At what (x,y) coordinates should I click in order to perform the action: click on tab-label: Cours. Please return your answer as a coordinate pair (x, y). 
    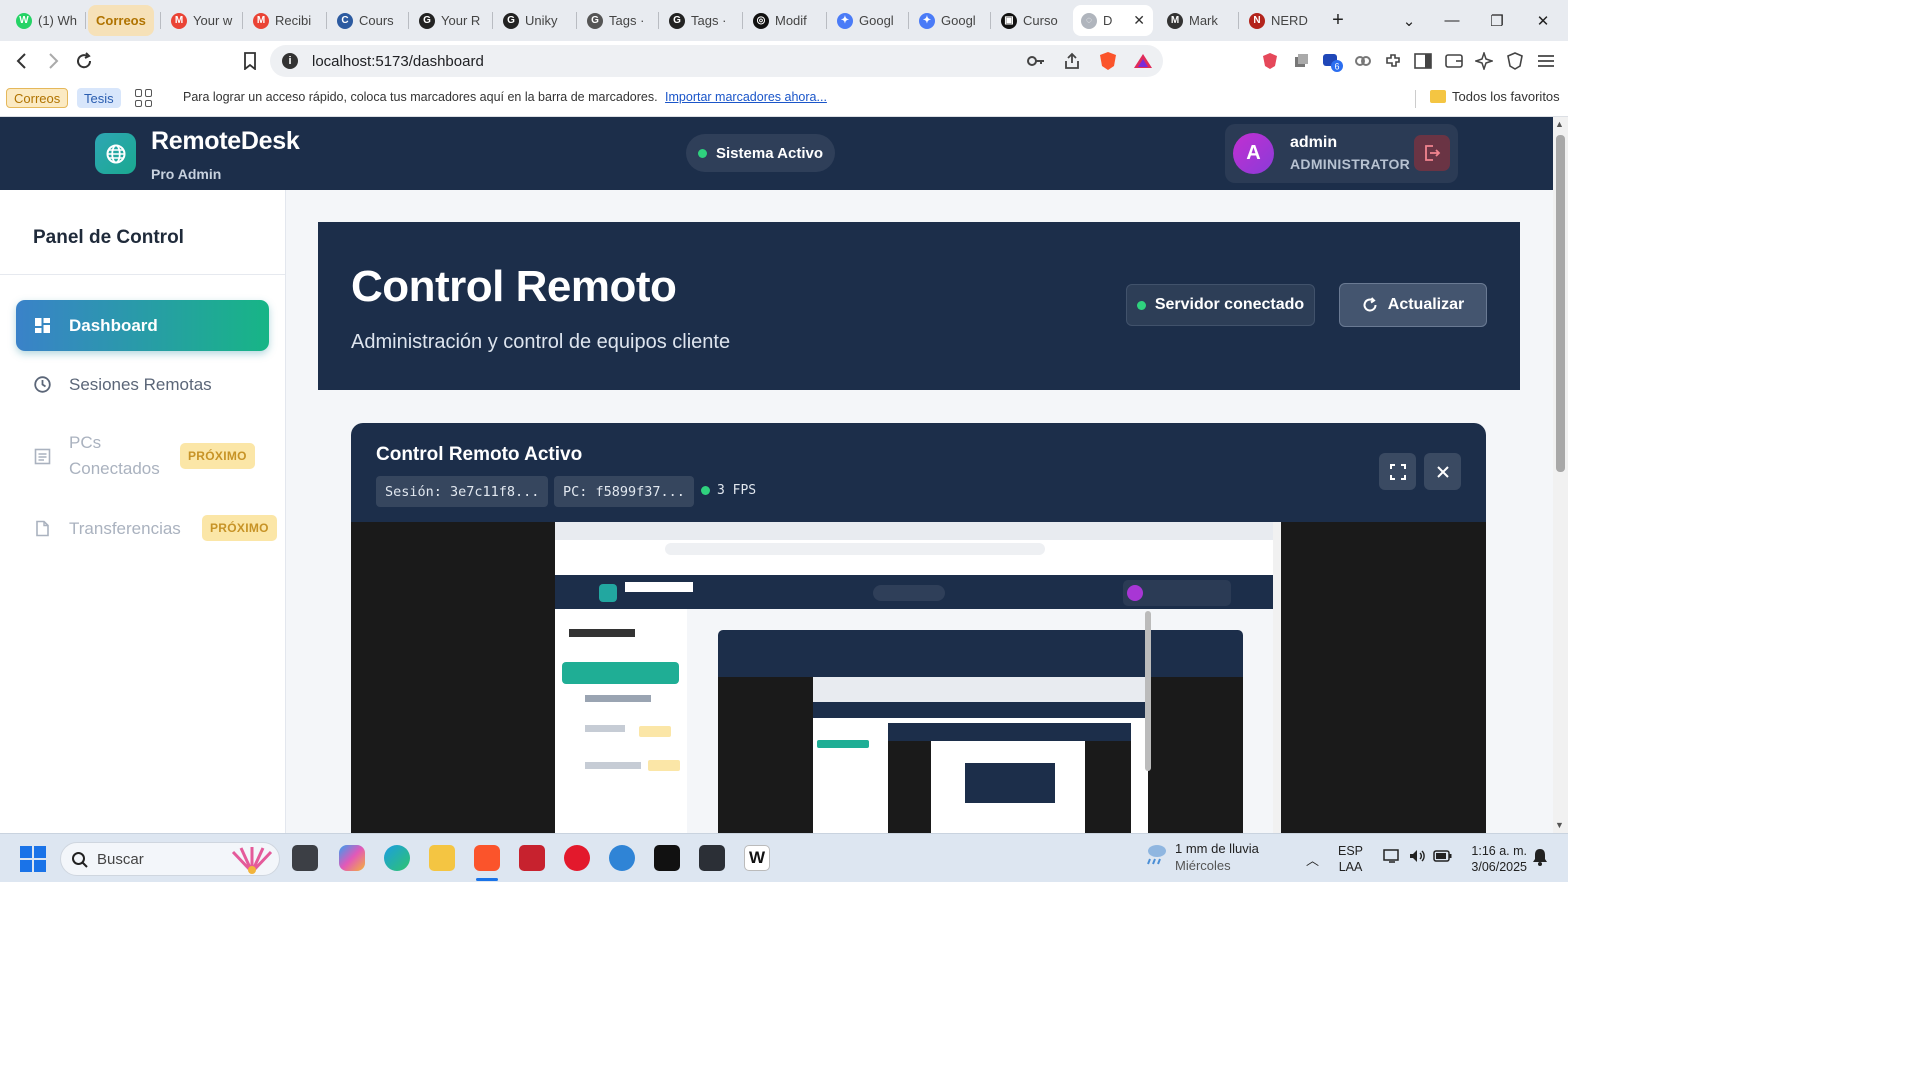
    Looking at the image, I should click on (376, 20).